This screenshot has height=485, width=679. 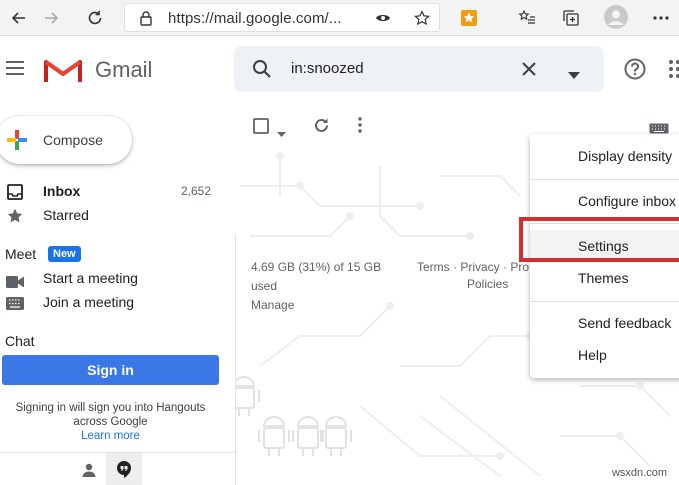 I want to click on menu-item-send-feedback: Send feedback, so click(x=624, y=323).